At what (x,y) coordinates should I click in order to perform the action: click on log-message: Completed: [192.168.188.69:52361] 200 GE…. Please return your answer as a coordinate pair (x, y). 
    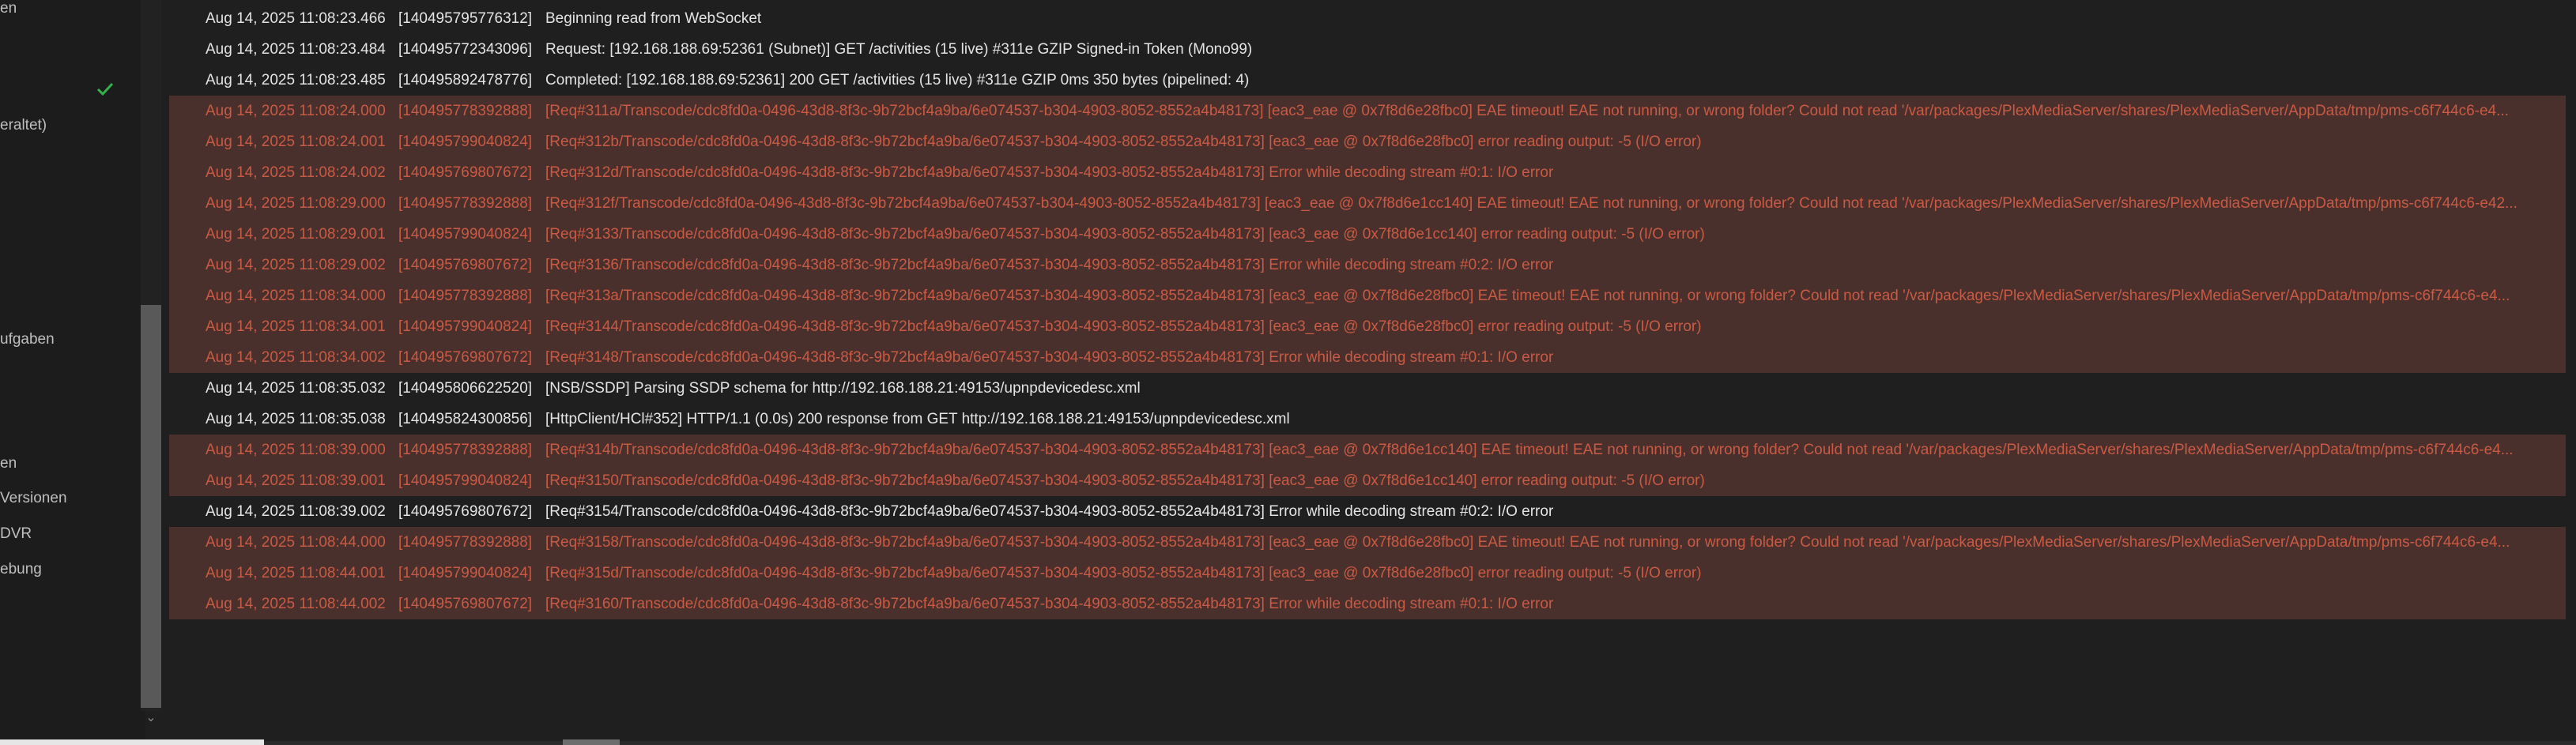
    Looking at the image, I should click on (897, 80).